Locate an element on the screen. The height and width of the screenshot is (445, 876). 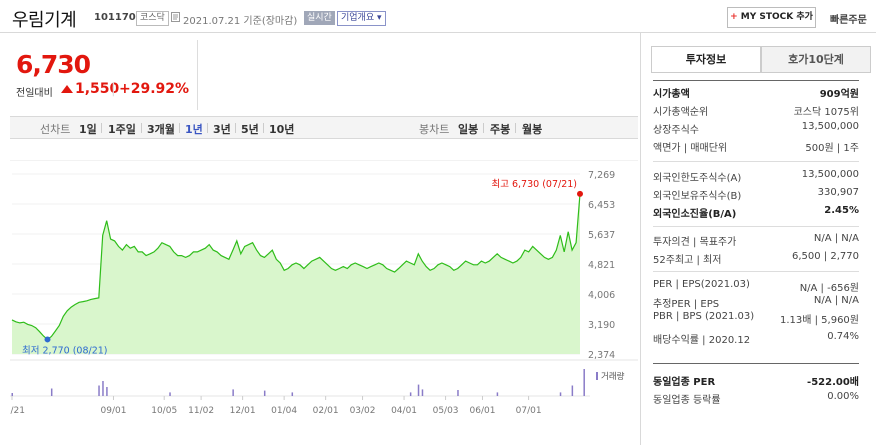
info-row: 투자의견 | 목표주가 N/A | N/A is located at coordinates (756, 240).